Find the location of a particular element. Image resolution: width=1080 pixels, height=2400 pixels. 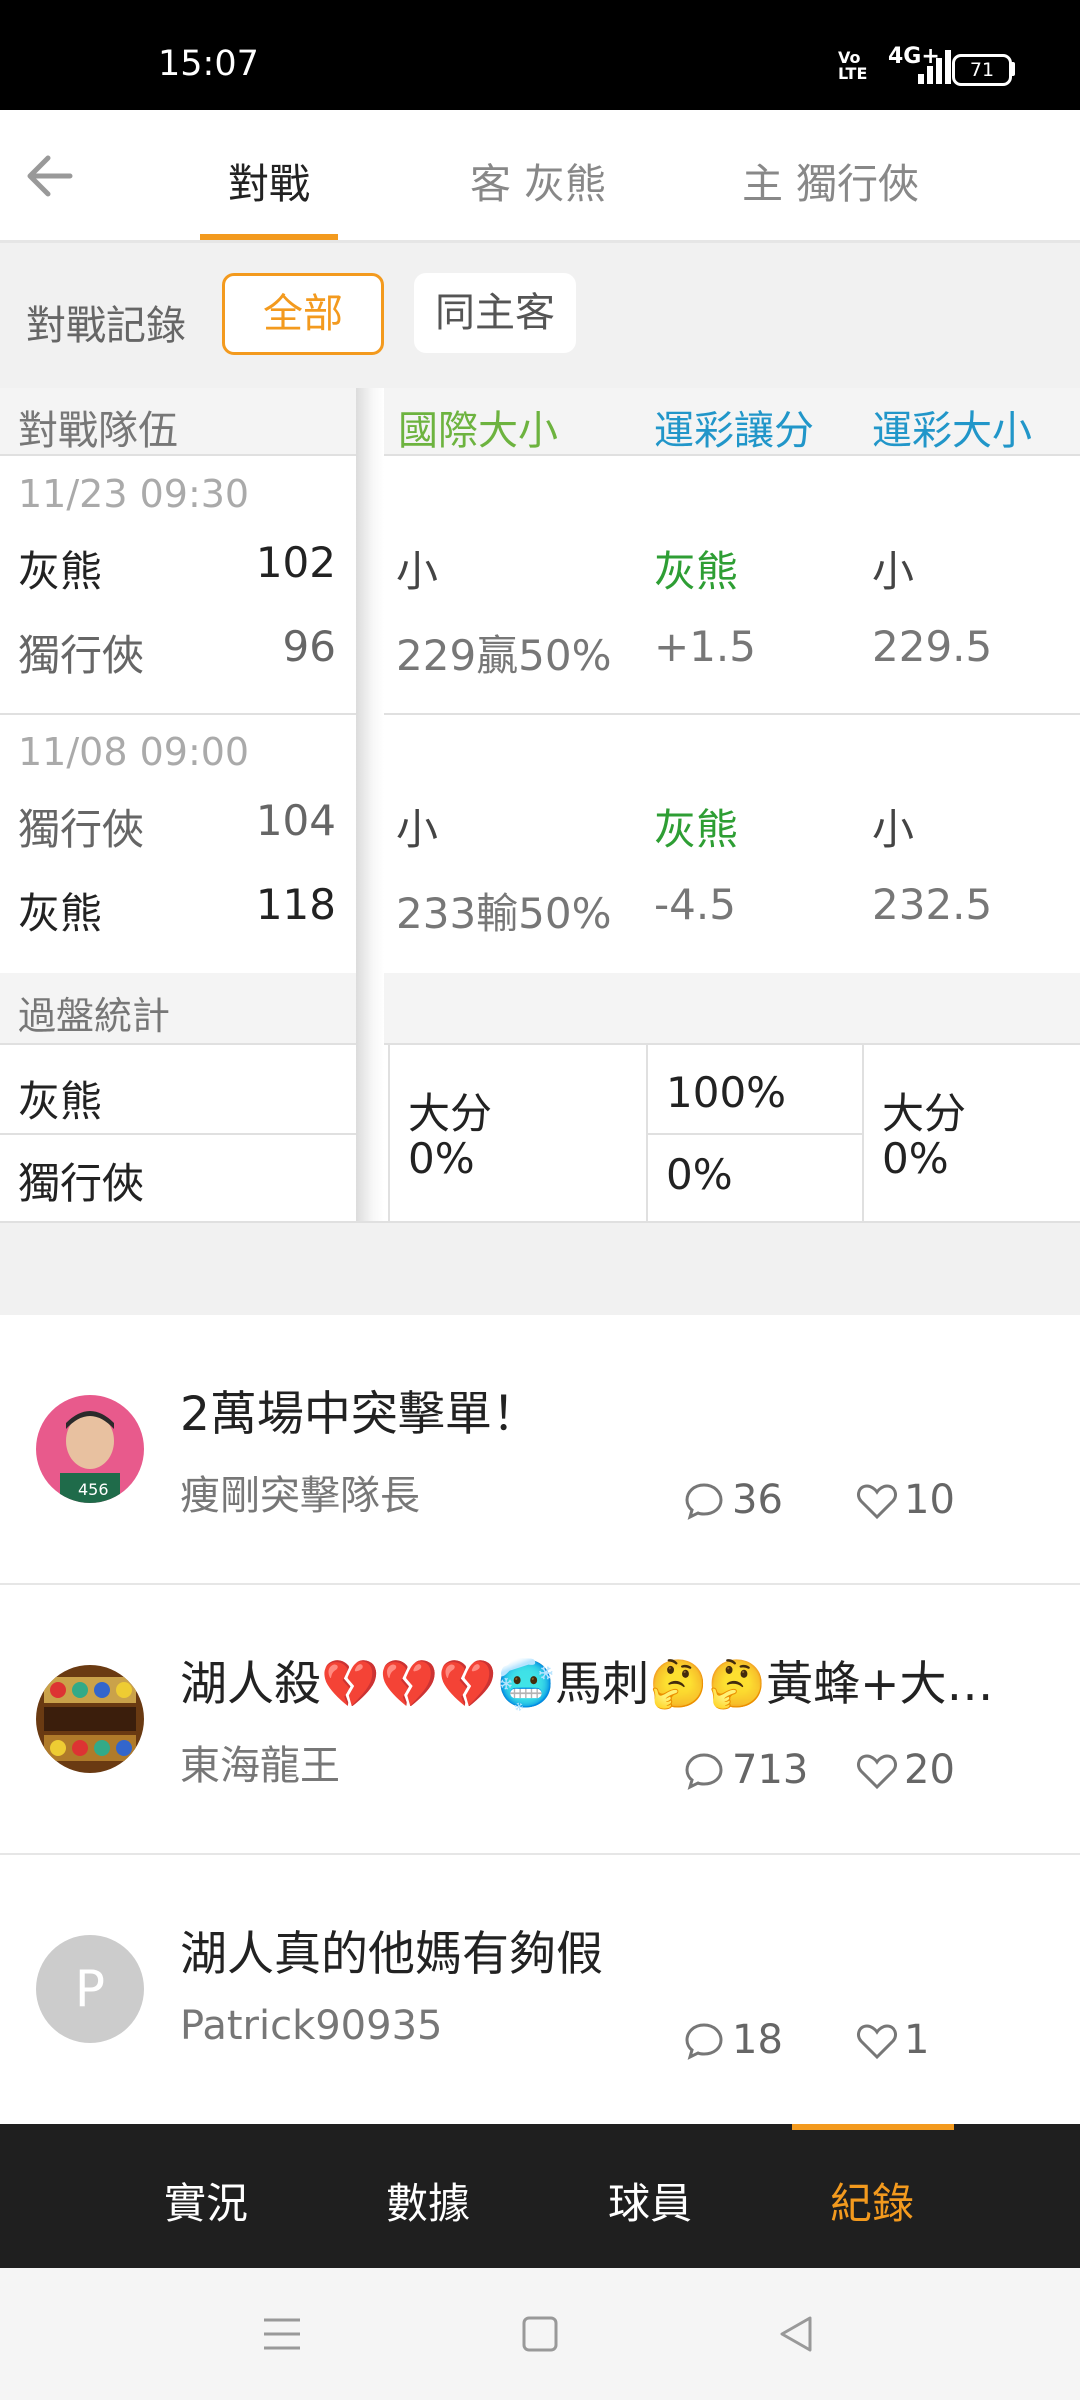

like-count-value: 10 is located at coordinates (929, 1500).